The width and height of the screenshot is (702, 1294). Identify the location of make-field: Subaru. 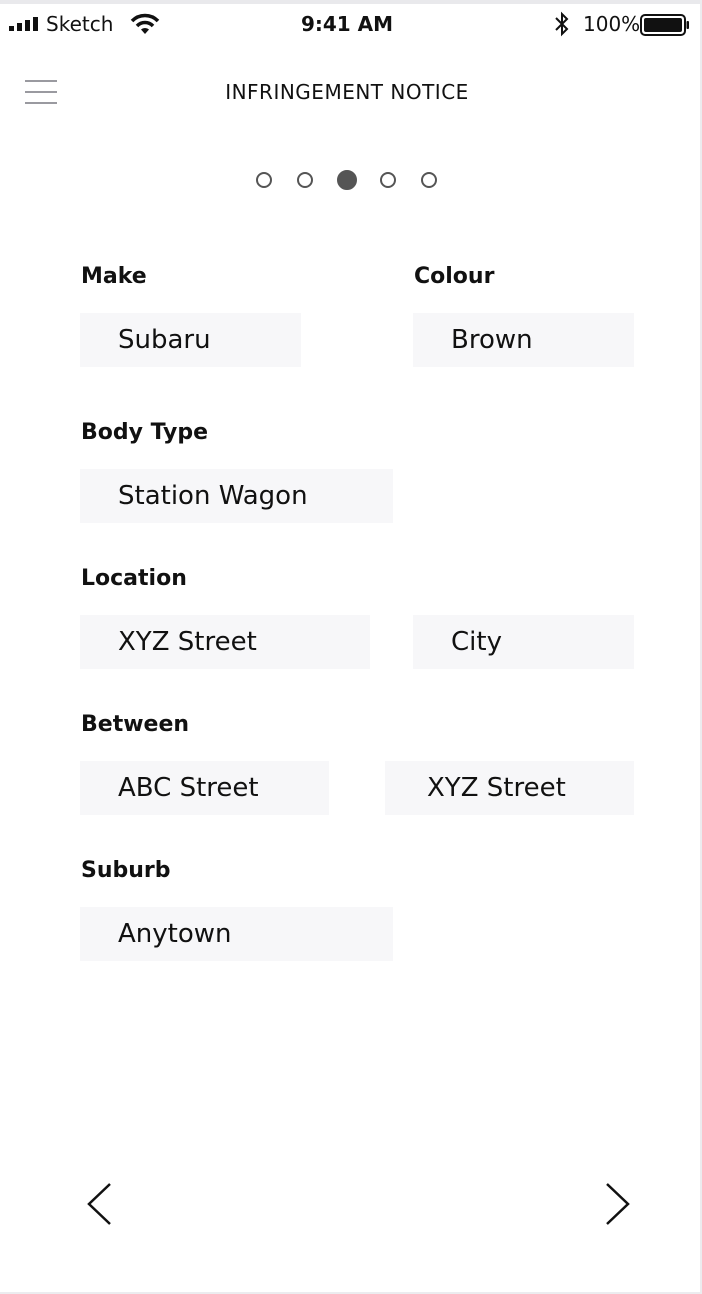
(190, 340).